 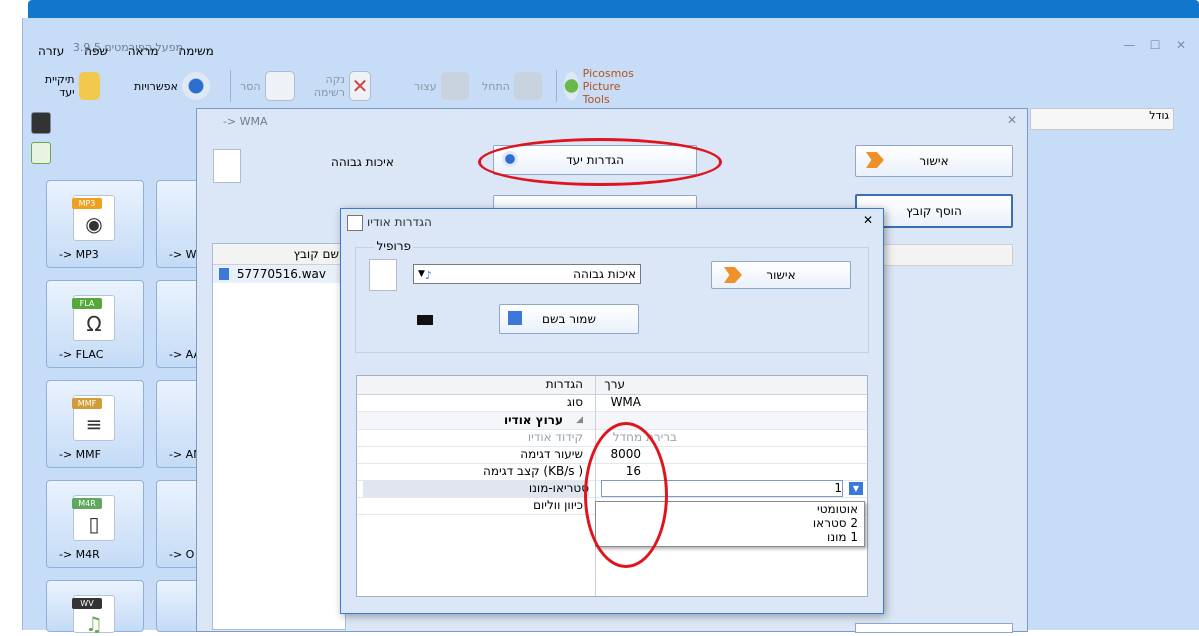 What do you see at coordinates (1129, 45) in the screenshot?
I see `minimize-button: —` at bounding box center [1129, 45].